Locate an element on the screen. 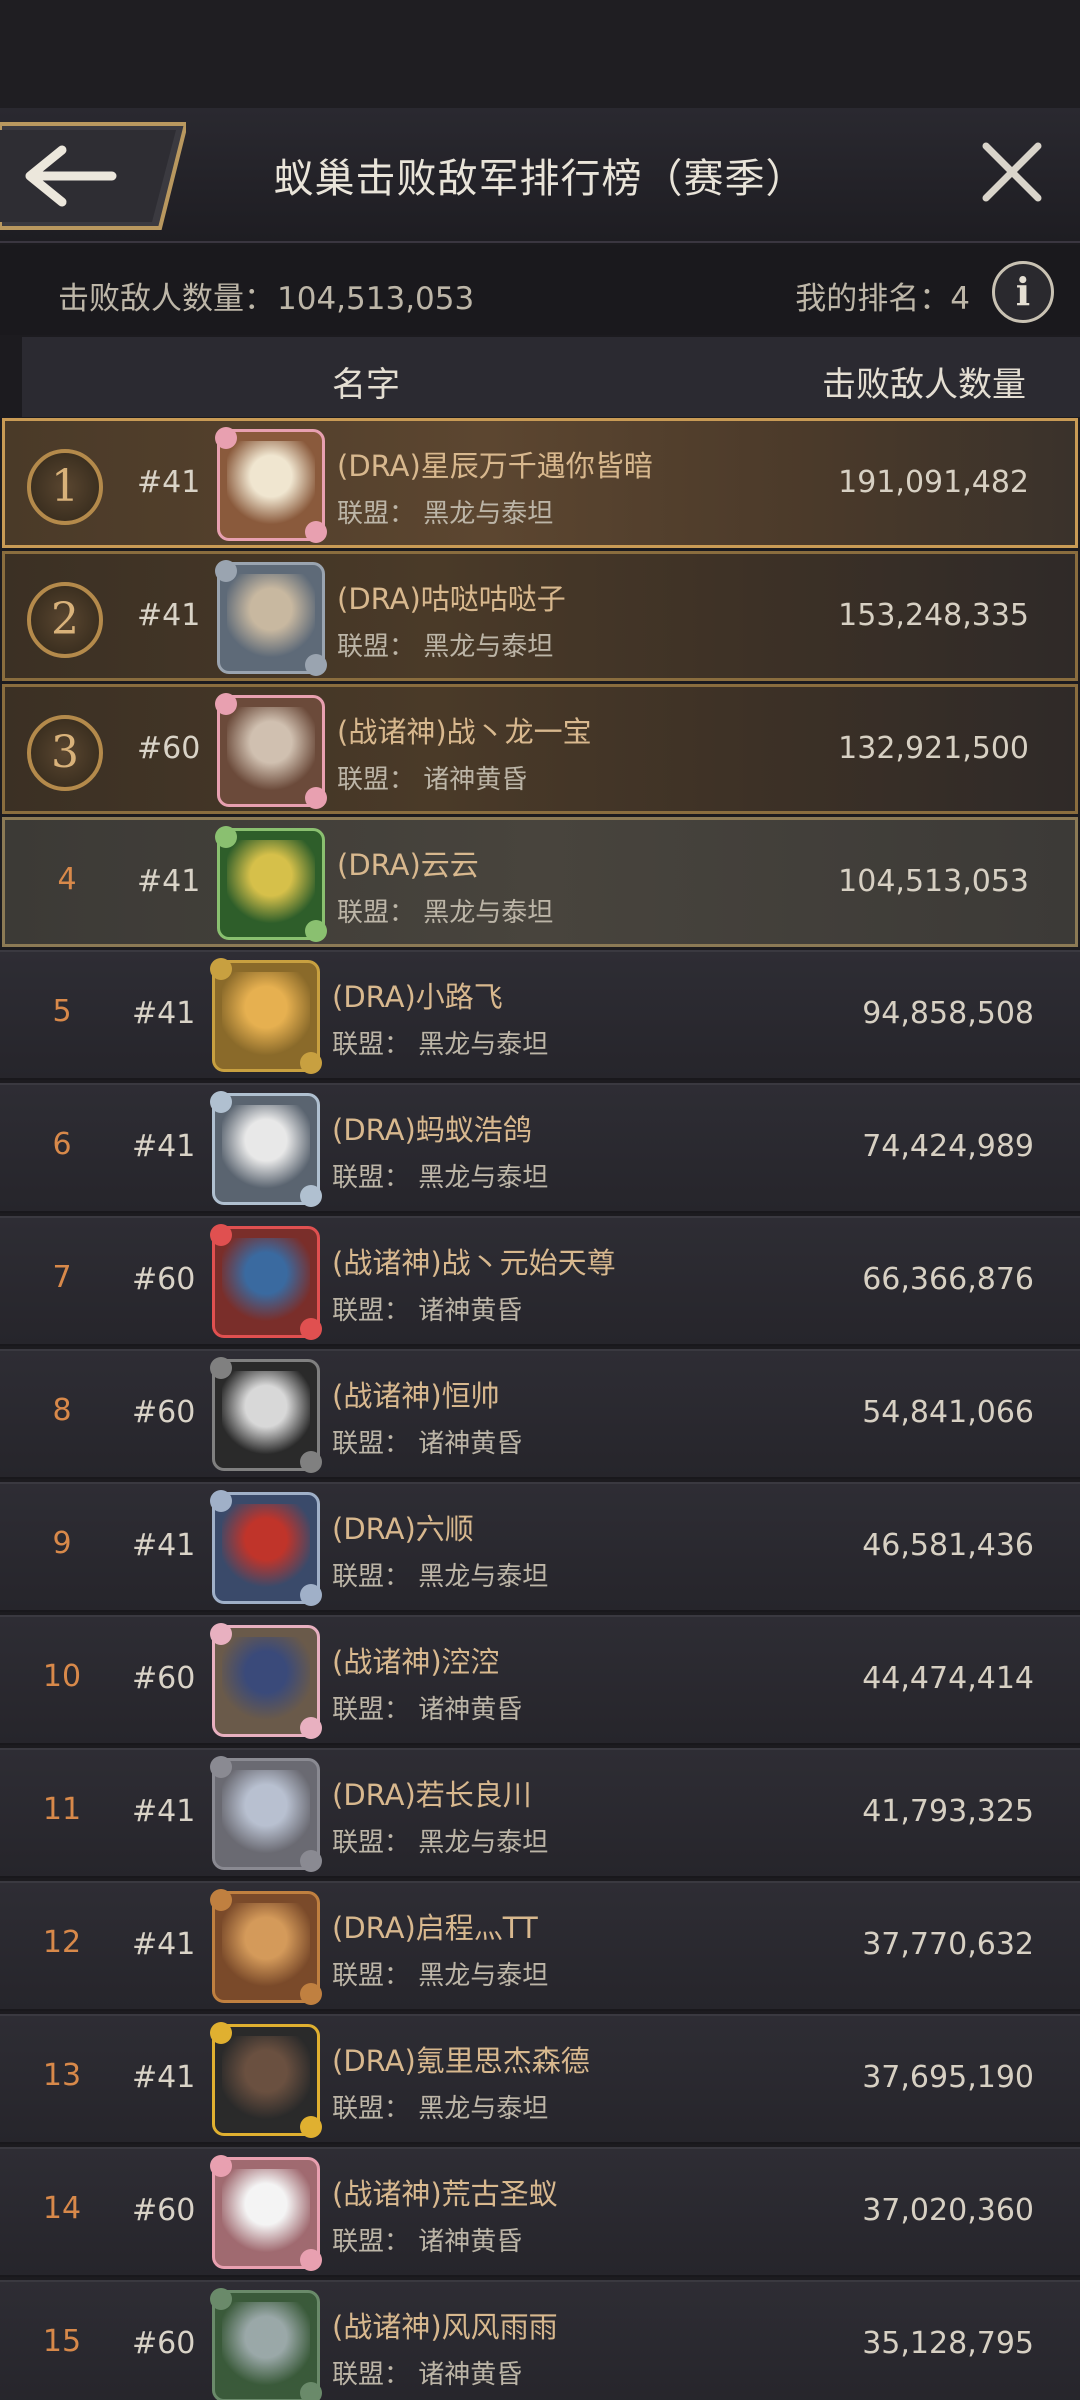 The width and height of the screenshot is (1080, 2400). player-name: (DRA)蚂蚁浩鸽 is located at coordinates (432, 1130).